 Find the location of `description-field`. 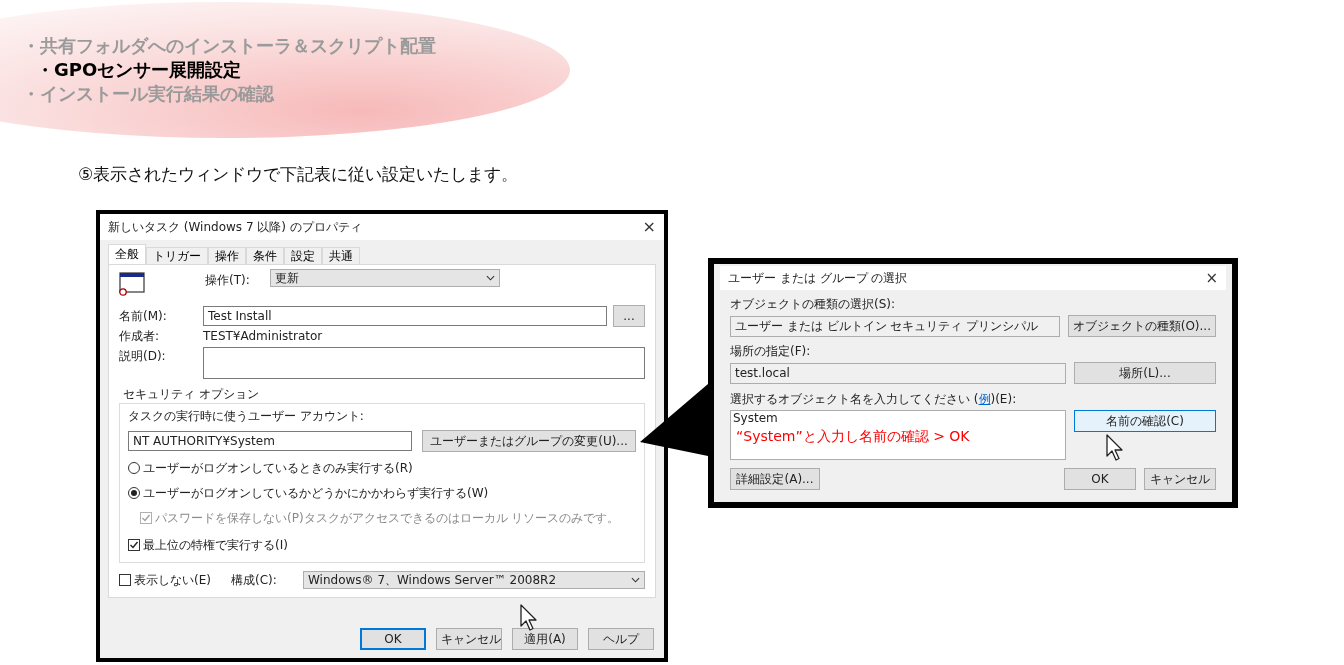

description-field is located at coordinates (424, 363).